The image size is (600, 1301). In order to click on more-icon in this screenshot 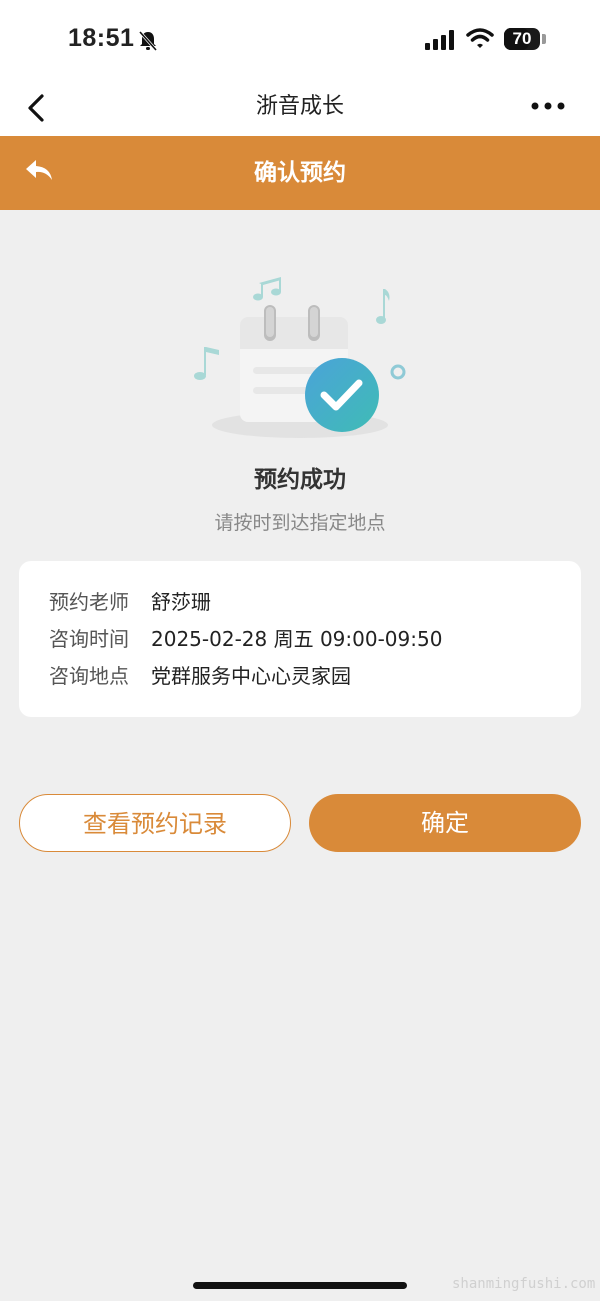, I will do `click(548, 106)`.